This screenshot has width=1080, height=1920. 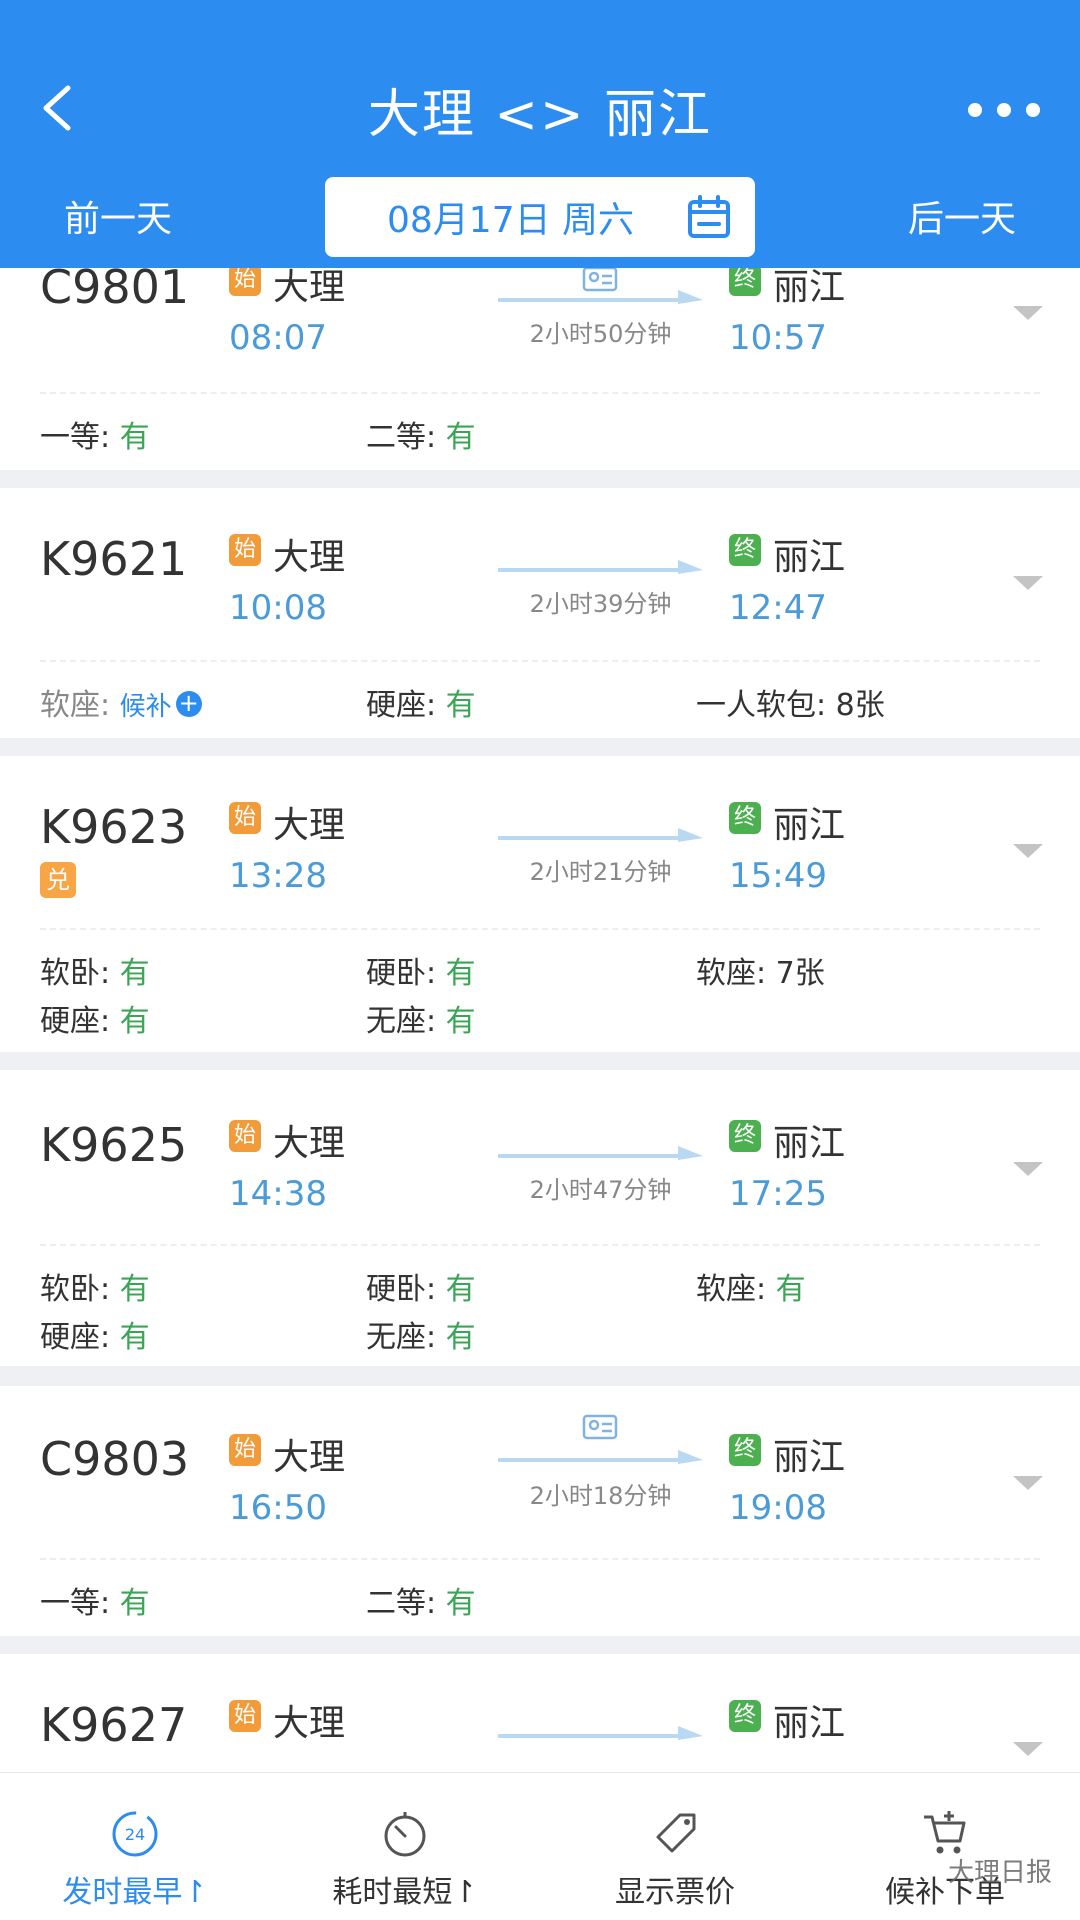 I want to click on watermark: 大理日报, so click(x=1000, y=1873).